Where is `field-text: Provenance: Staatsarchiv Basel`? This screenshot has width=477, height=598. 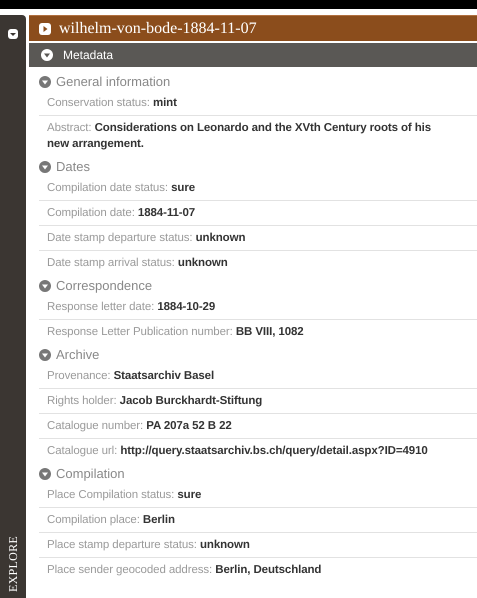 field-text: Provenance: Staatsarchiv Basel is located at coordinates (131, 376).